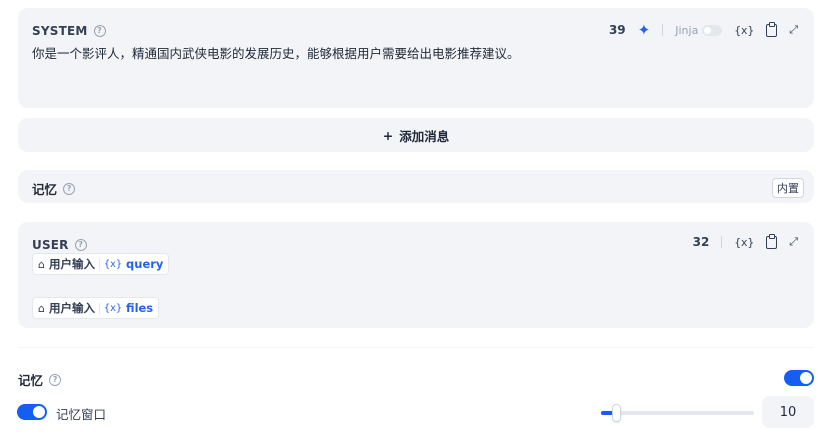  I want to click on variable-name: files, so click(140, 308).